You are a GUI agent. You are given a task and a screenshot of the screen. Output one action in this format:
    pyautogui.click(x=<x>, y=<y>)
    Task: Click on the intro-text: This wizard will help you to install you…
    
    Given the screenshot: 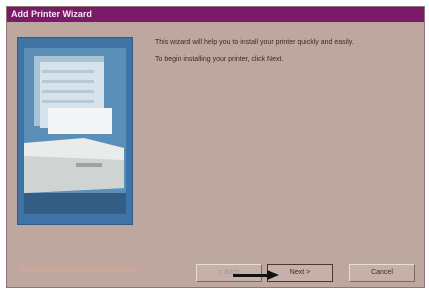 What is the action you would take?
    pyautogui.click(x=254, y=42)
    